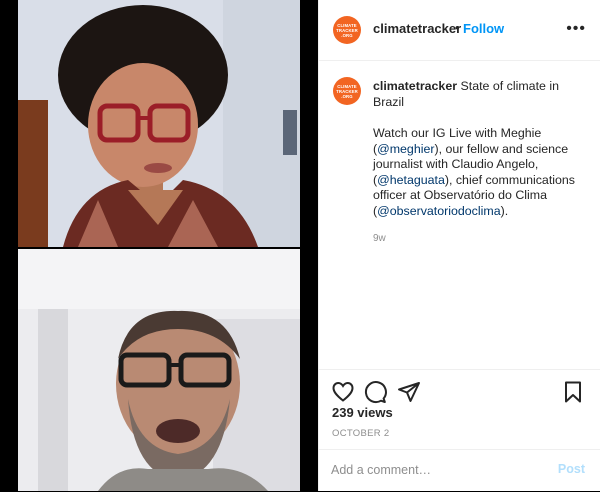 The height and width of the screenshot is (492, 600). What do you see at coordinates (431, 470) in the screenshot?
I see `comment-input` at bounding box center [431, 470].